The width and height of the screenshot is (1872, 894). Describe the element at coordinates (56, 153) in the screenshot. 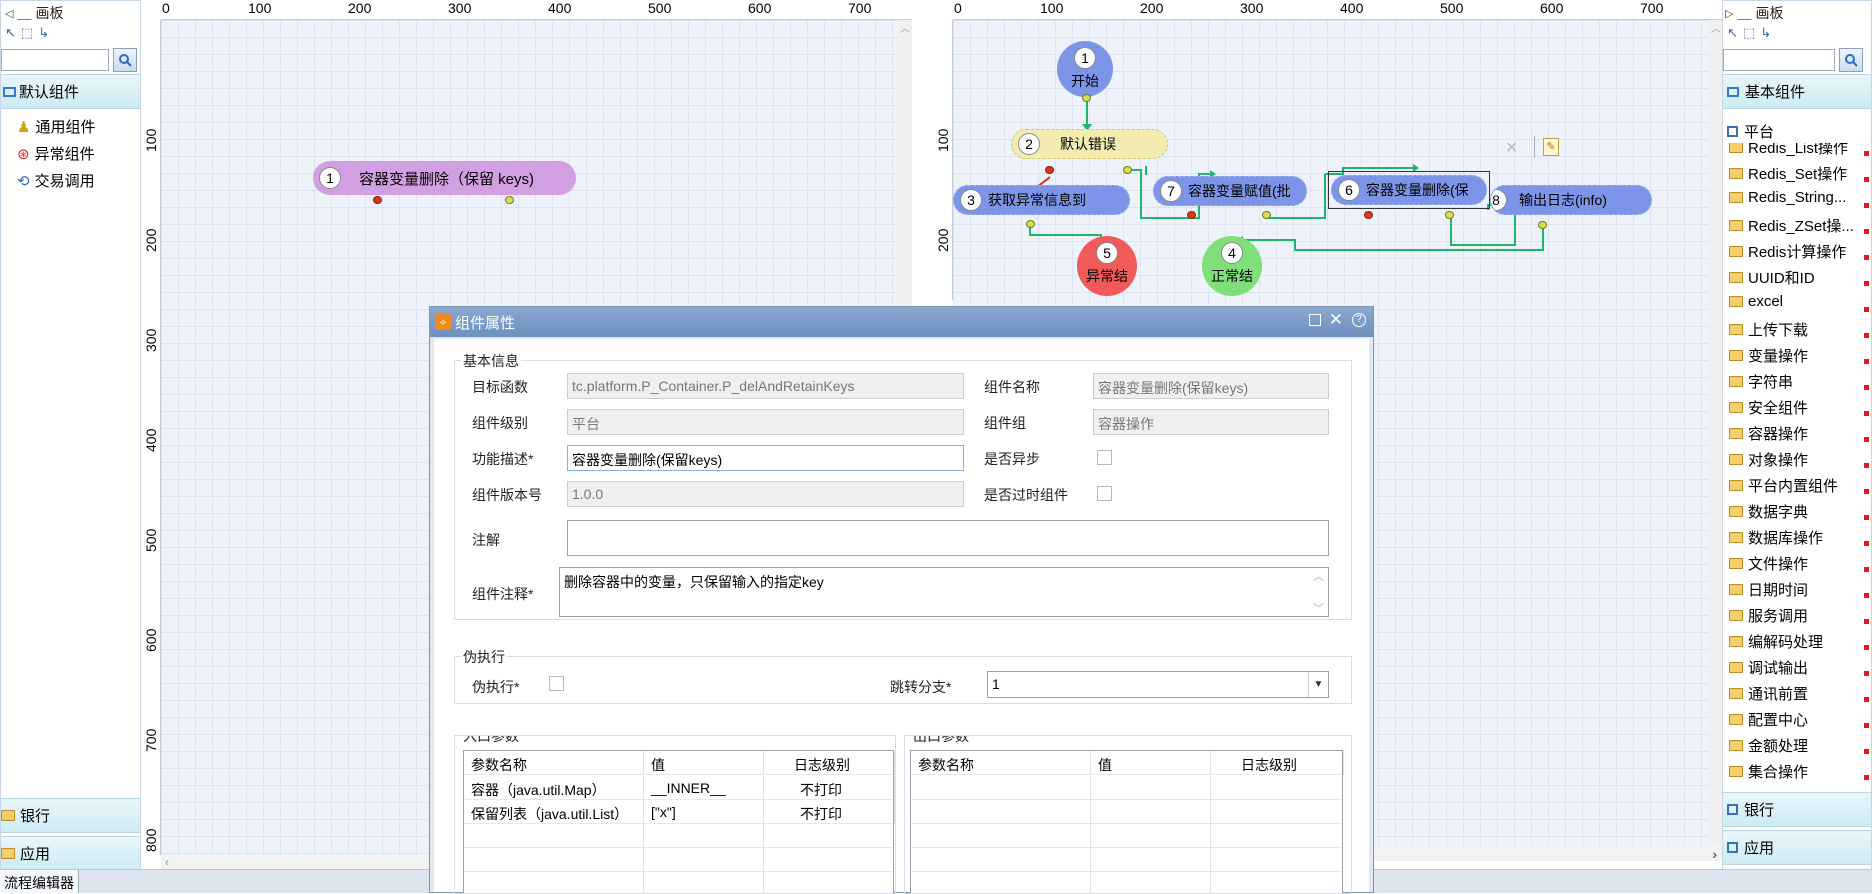

I see `tree-item-exception: ⊛ 异常组件` at that location.